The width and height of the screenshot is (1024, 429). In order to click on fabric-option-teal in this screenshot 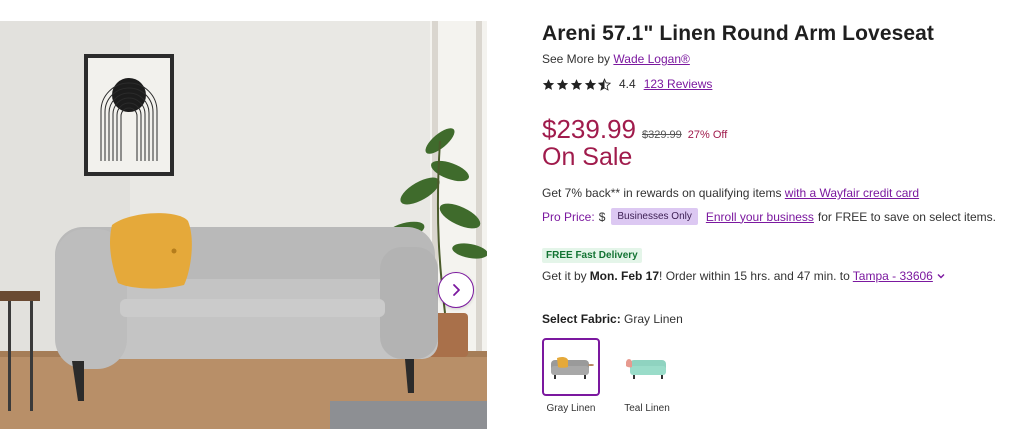, I will do `click(647, 367)`.